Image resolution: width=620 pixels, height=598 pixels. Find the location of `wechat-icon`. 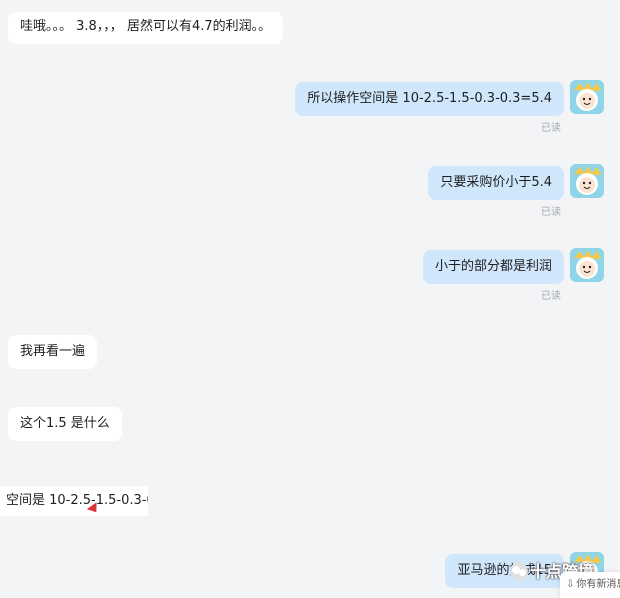

wechat-icon is located at coordinates (519, 571).